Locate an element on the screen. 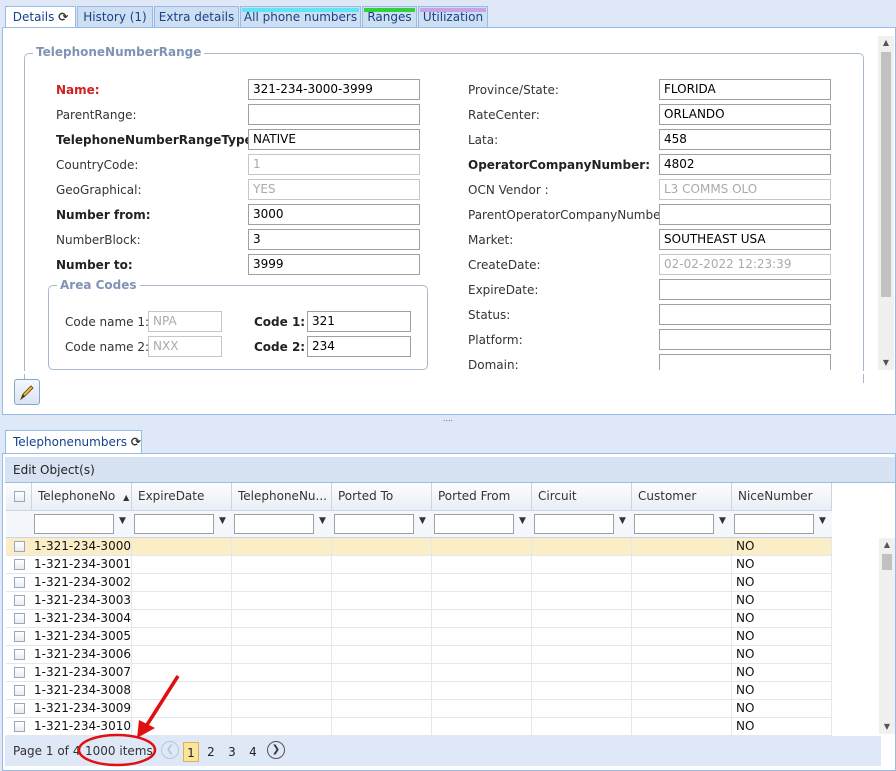  parent-ocn-label: ParentOperatorCompanyNumber: is located at coordinates (569, 215).